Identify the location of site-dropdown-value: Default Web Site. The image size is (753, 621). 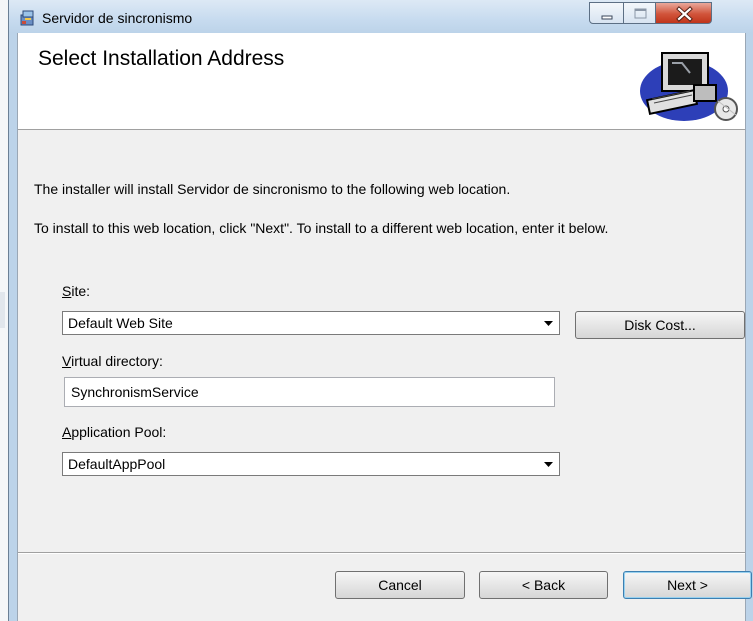
(120, 323).